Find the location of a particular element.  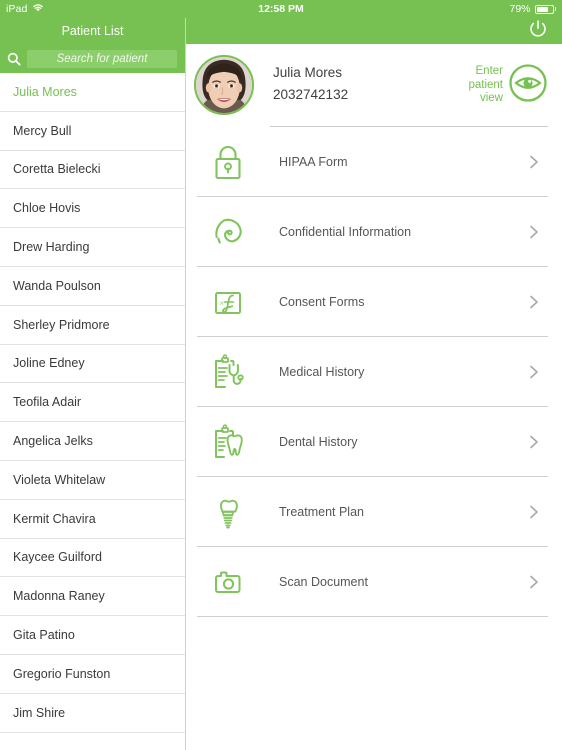

patient-name: Julia Mores is located at coordinates (308, 72).